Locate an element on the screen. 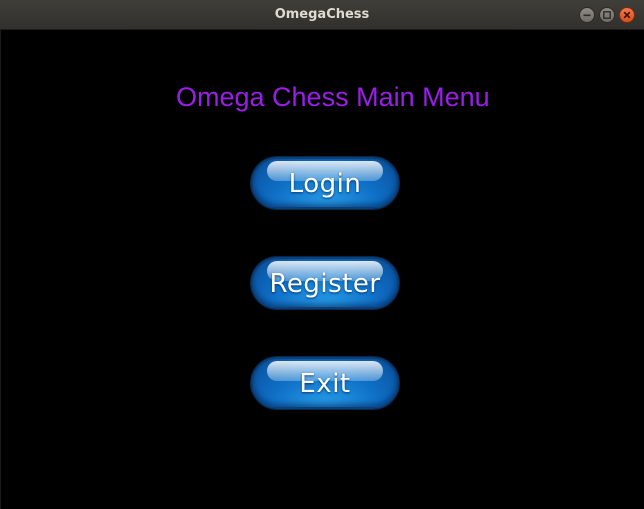 The width and height of the screenshot is (644, 509). title-bar: OmegaChess is located at coordinates (322, 15).